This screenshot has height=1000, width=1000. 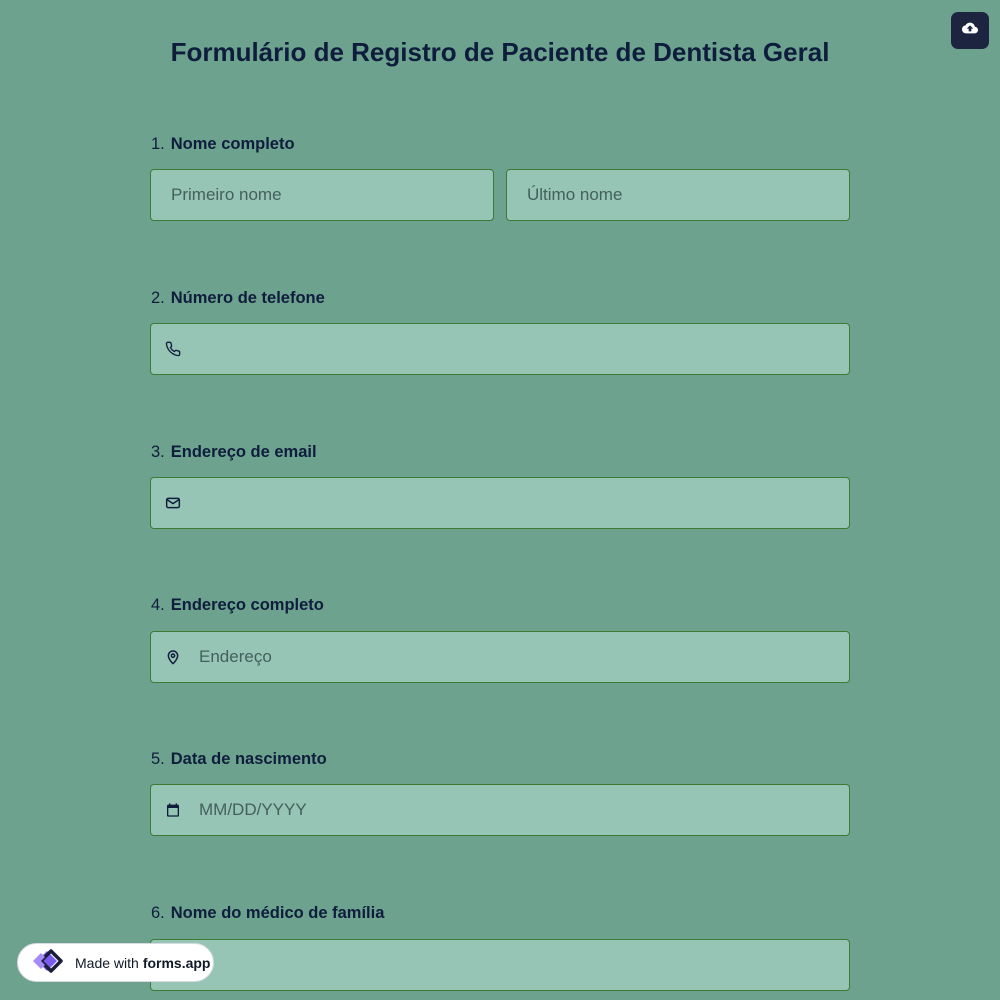 What do you see at coordinates (500, 503) in the screenshot?
I see `email-input` at bounding box center [500, 503].